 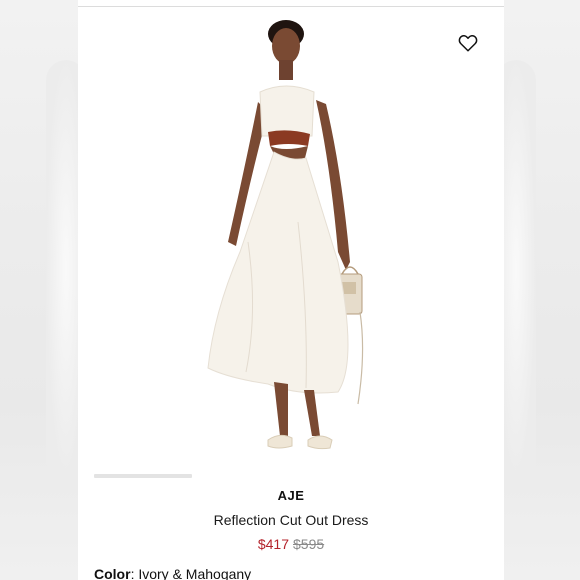 What do you see at coordinates (538, 290) in the screenshot?
I see `blurred-backdrop-right` at bounding box center [538, 290].